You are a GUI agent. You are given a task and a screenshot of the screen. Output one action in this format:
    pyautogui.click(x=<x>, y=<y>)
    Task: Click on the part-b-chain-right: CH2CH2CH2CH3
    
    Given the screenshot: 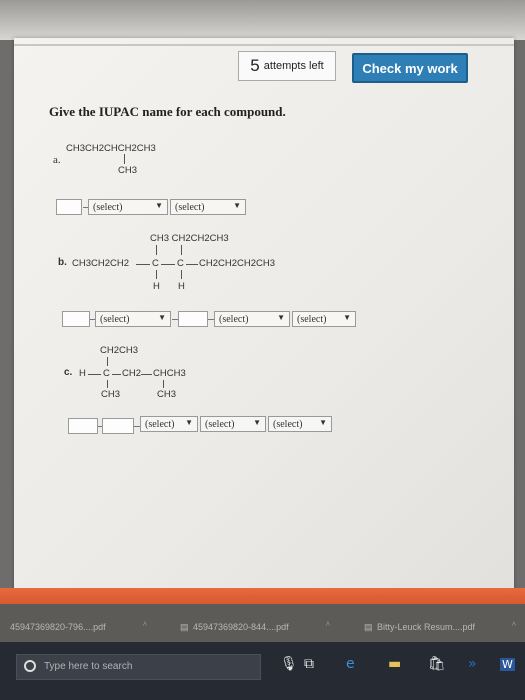 What is the action you would take?
    pyautogui.click(x=237, y=263)
    